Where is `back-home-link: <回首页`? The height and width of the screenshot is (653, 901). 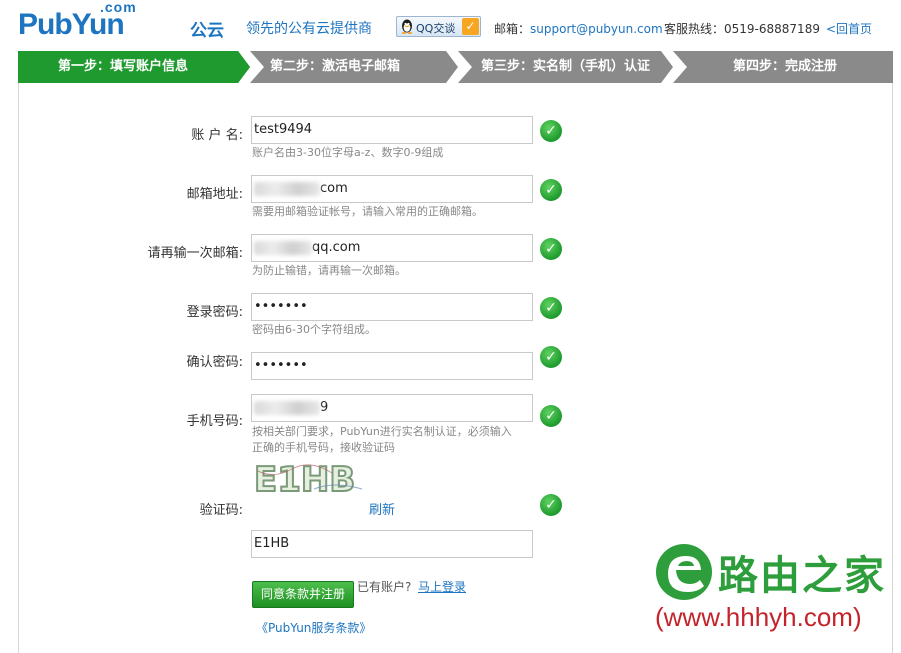
back-home-link: <回首页 is located at coordinates (849, 29).